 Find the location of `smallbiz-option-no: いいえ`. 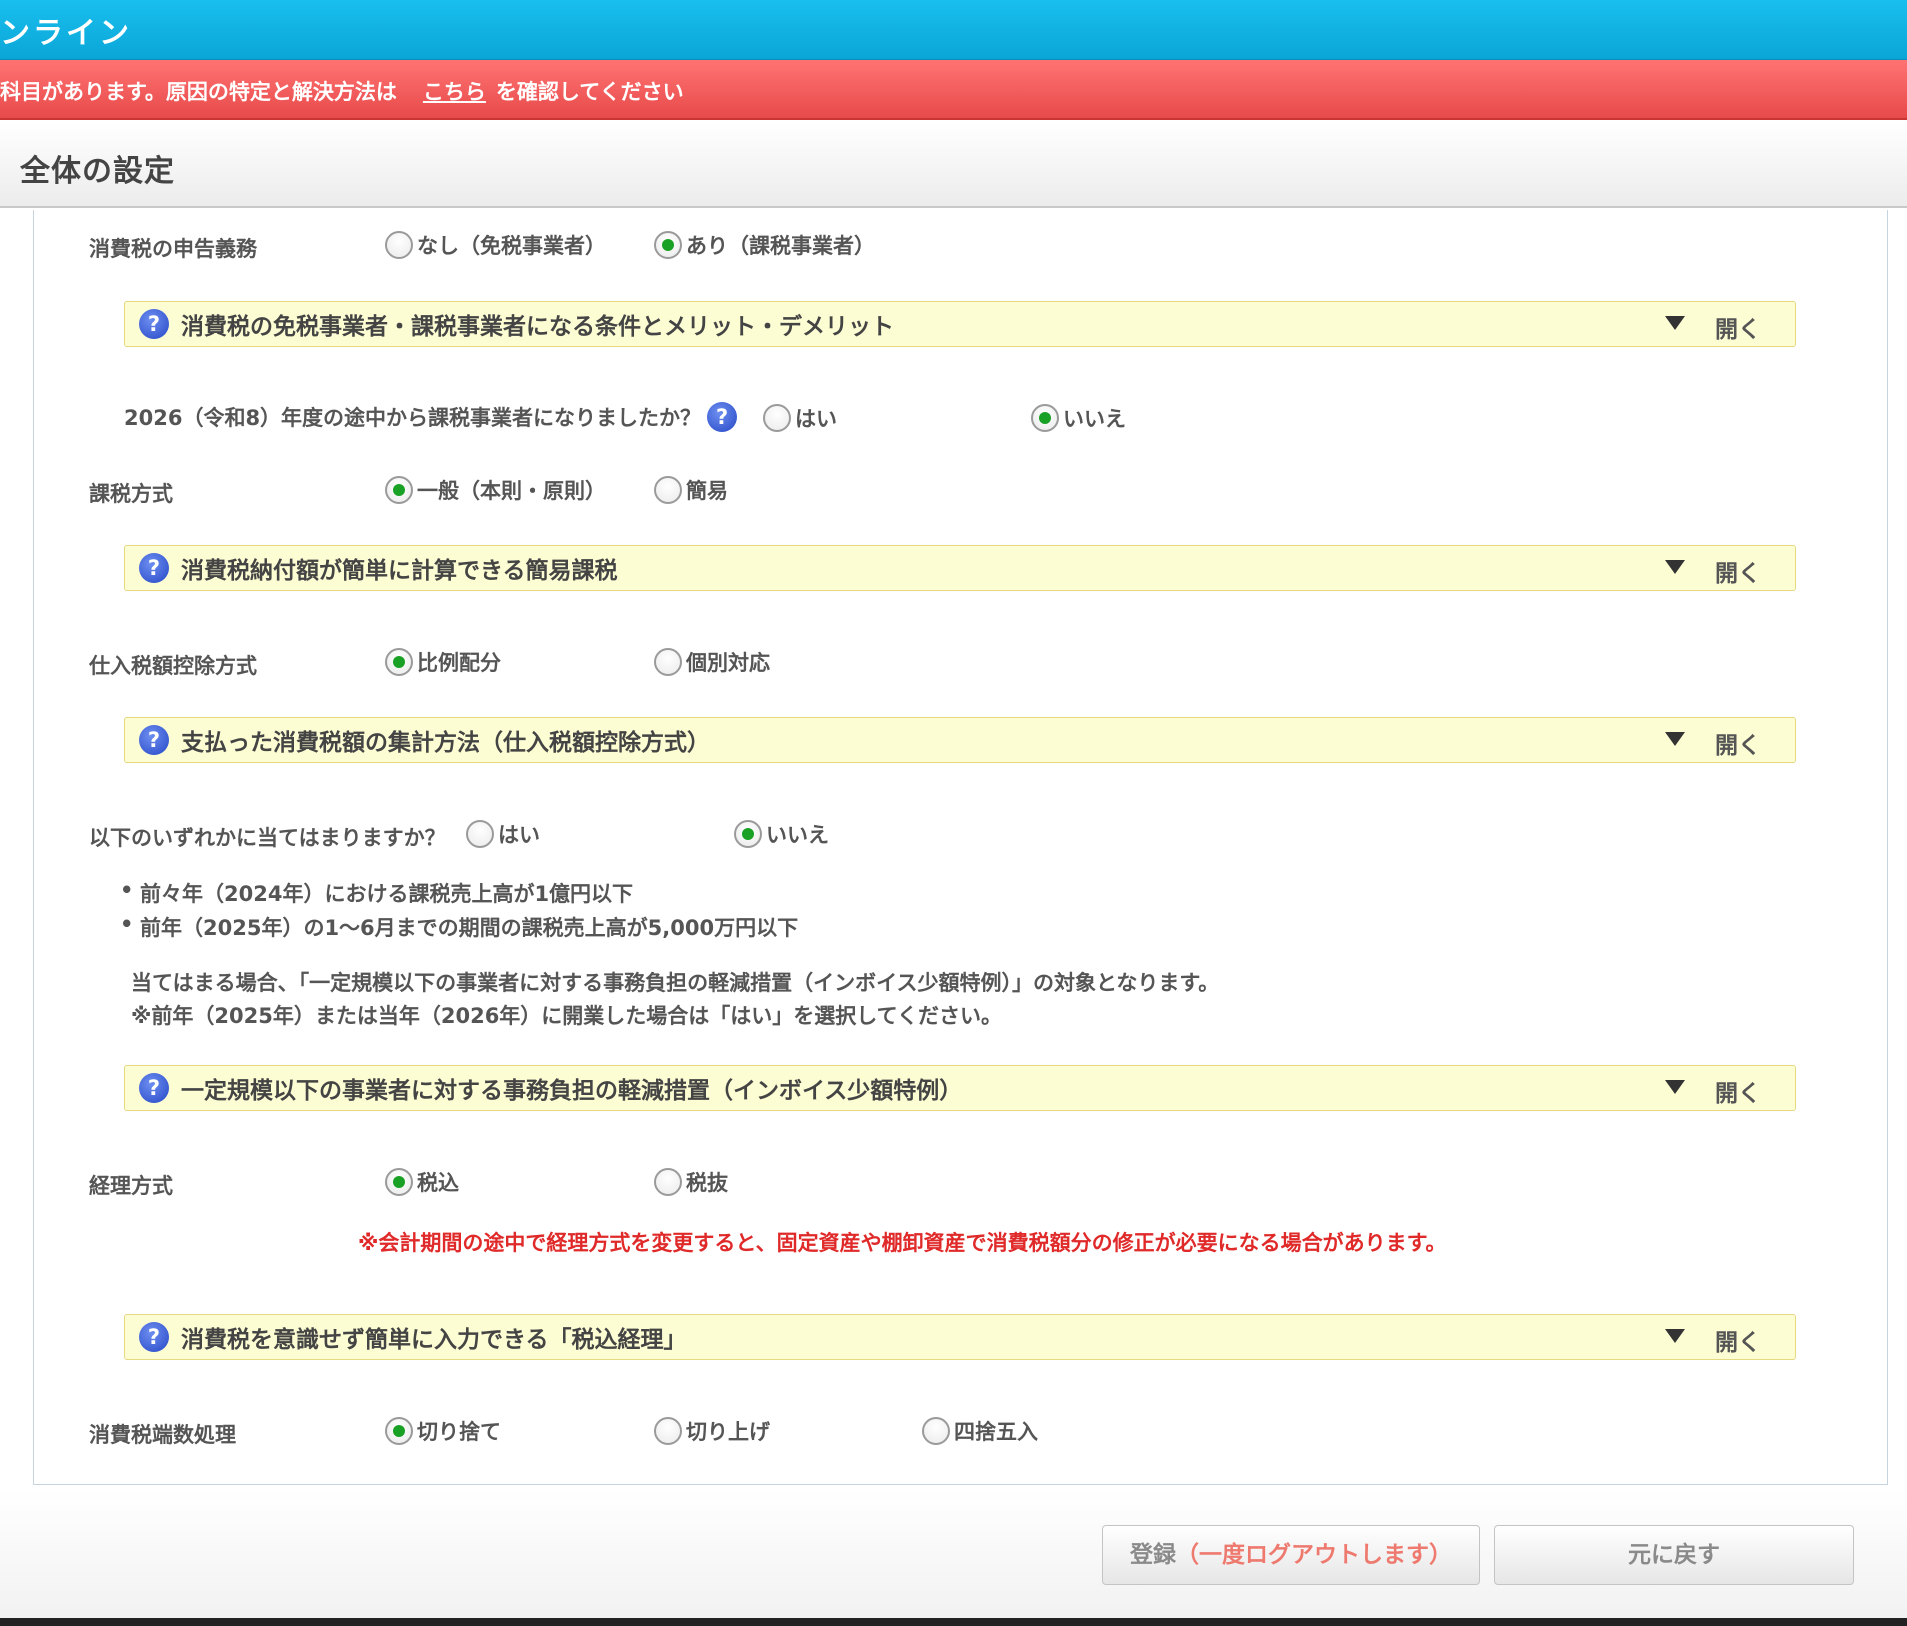

smallbiz-option-no: いいえ is located at coordinates (781, 834).